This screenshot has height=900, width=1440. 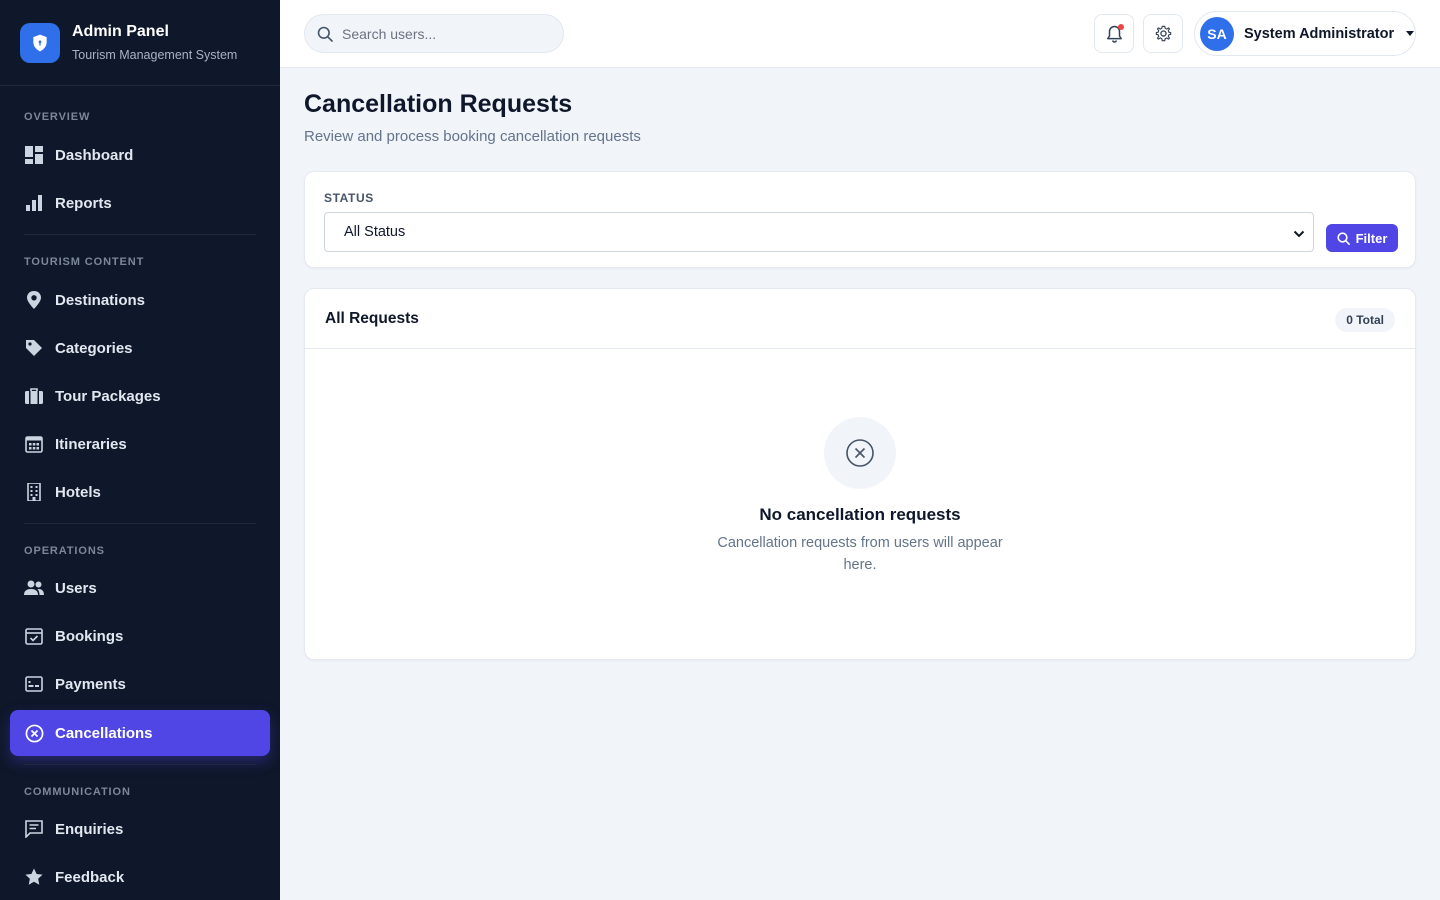 What do you see at coordinates (1114, 33) in the screenshot?
I see `notifications-button` at bounding box center [1114, 33].